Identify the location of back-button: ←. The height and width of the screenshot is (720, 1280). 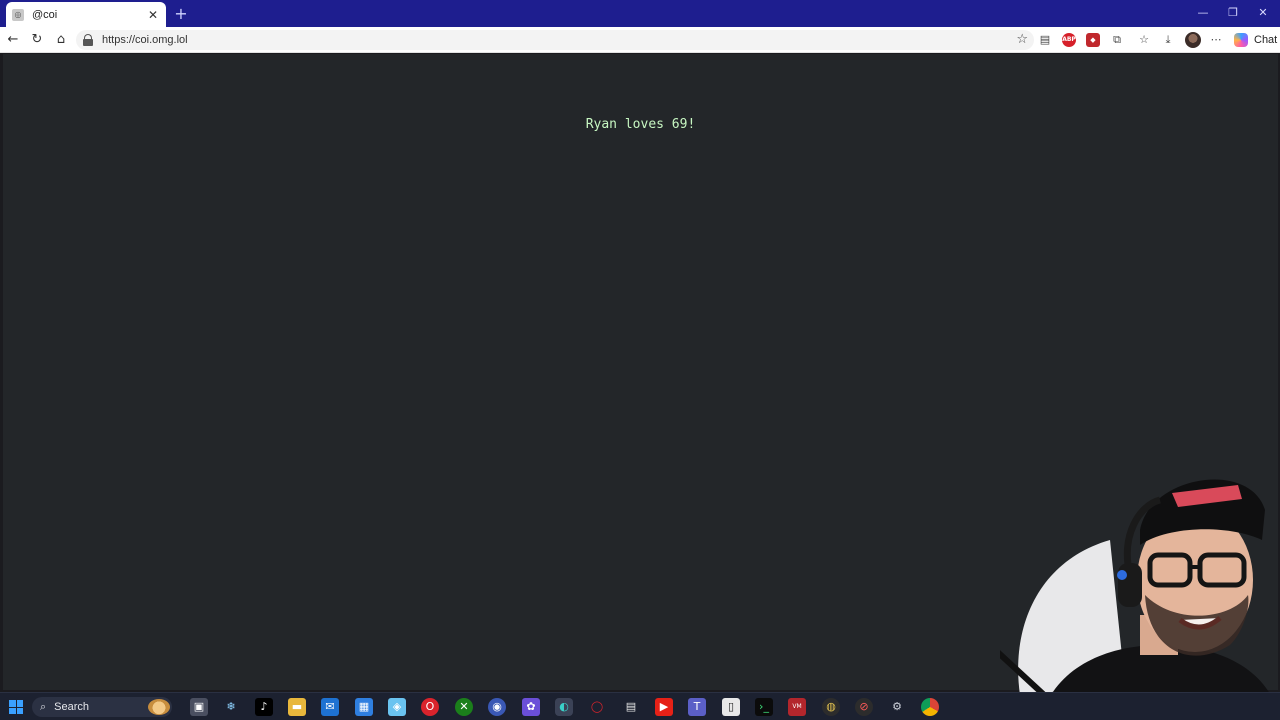
(13, 40).